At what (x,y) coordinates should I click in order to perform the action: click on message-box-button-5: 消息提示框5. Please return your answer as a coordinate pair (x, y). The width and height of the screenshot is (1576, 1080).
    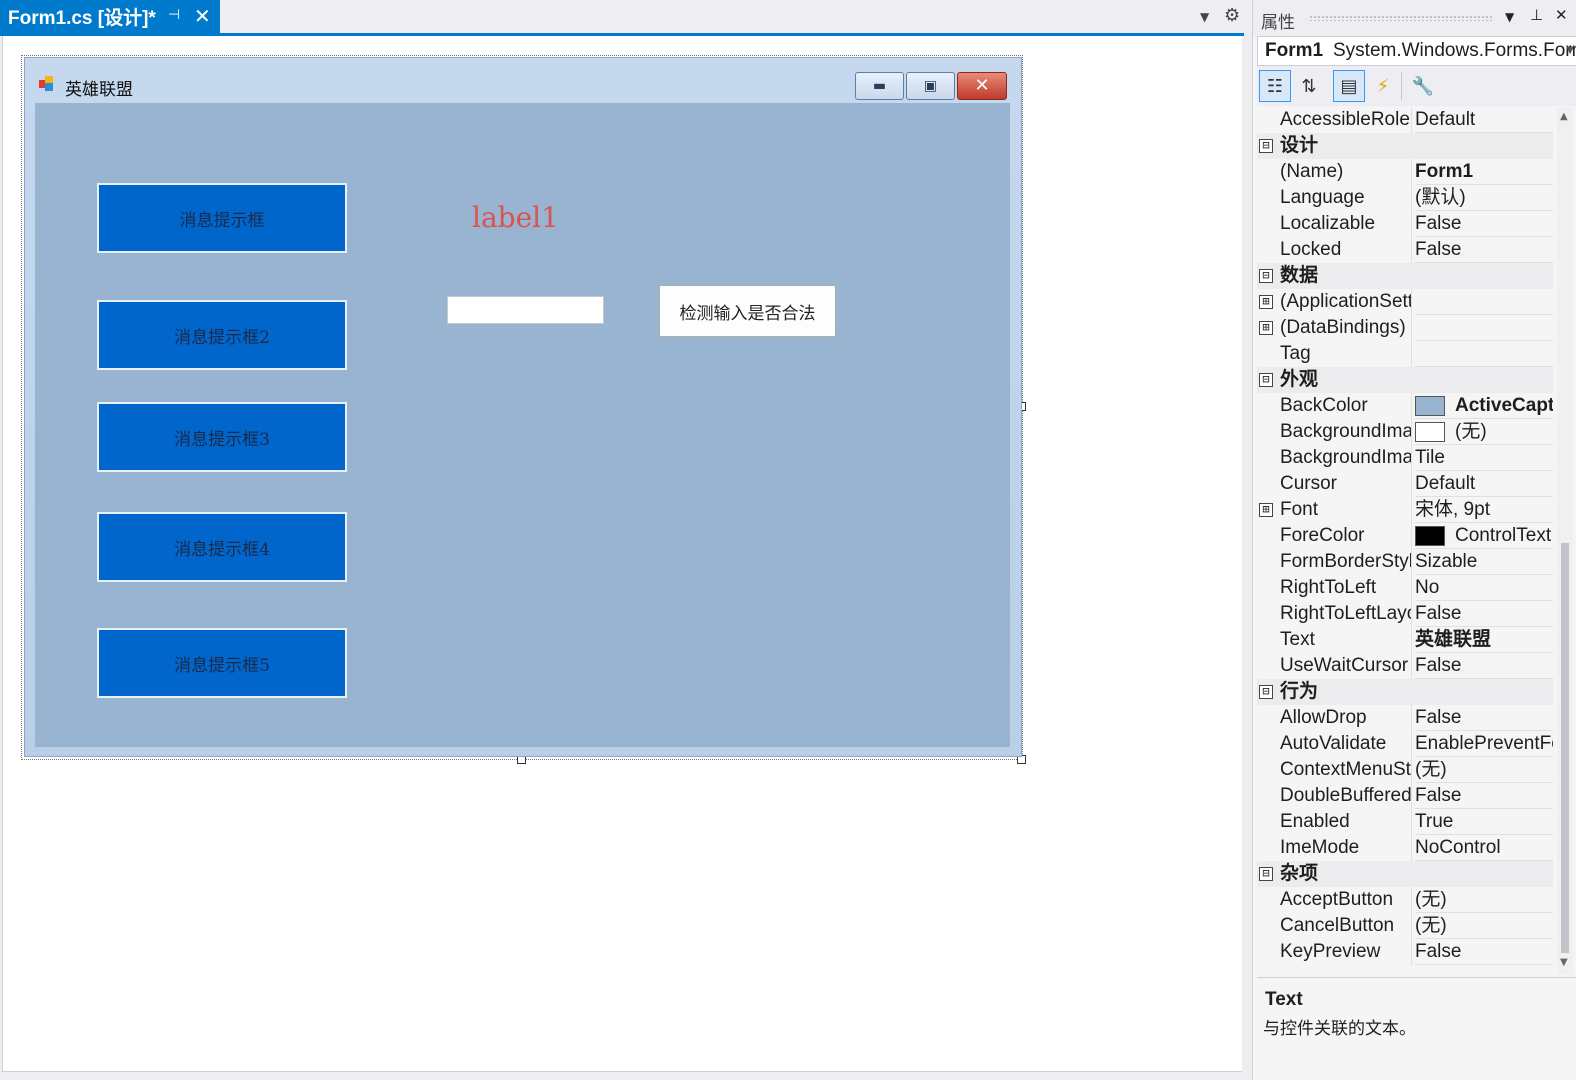
    Looking at the image, I should click on (222, 663).